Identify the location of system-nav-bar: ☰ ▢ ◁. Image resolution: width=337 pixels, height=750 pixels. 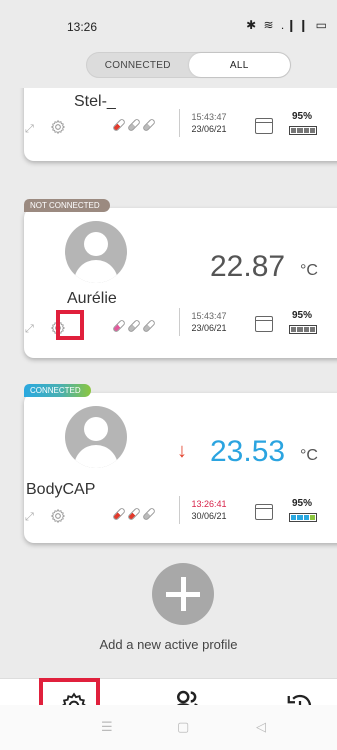
(168, 727).